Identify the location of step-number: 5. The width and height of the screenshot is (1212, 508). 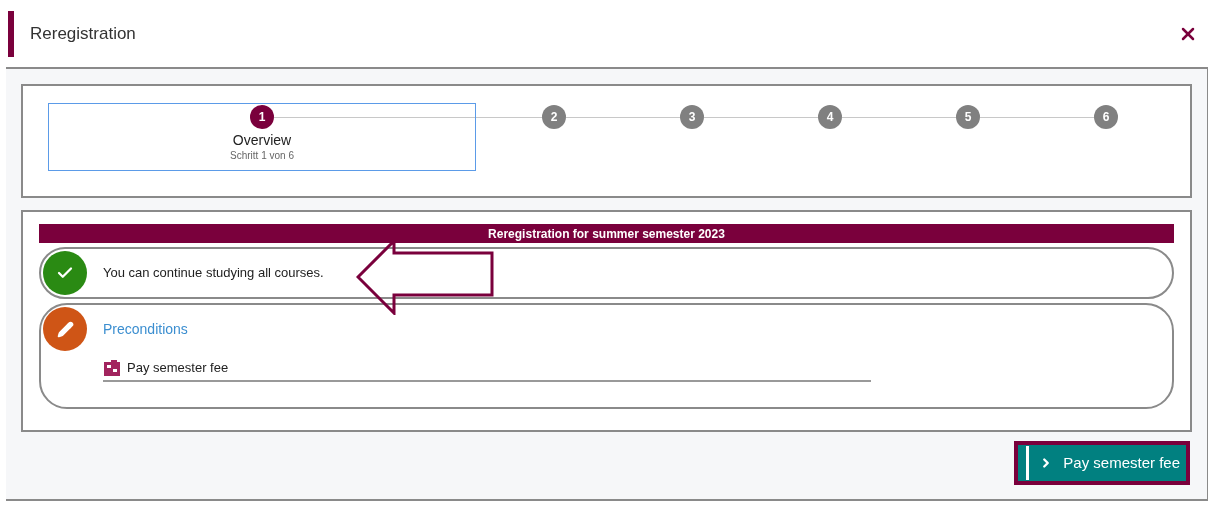
(968, 117).